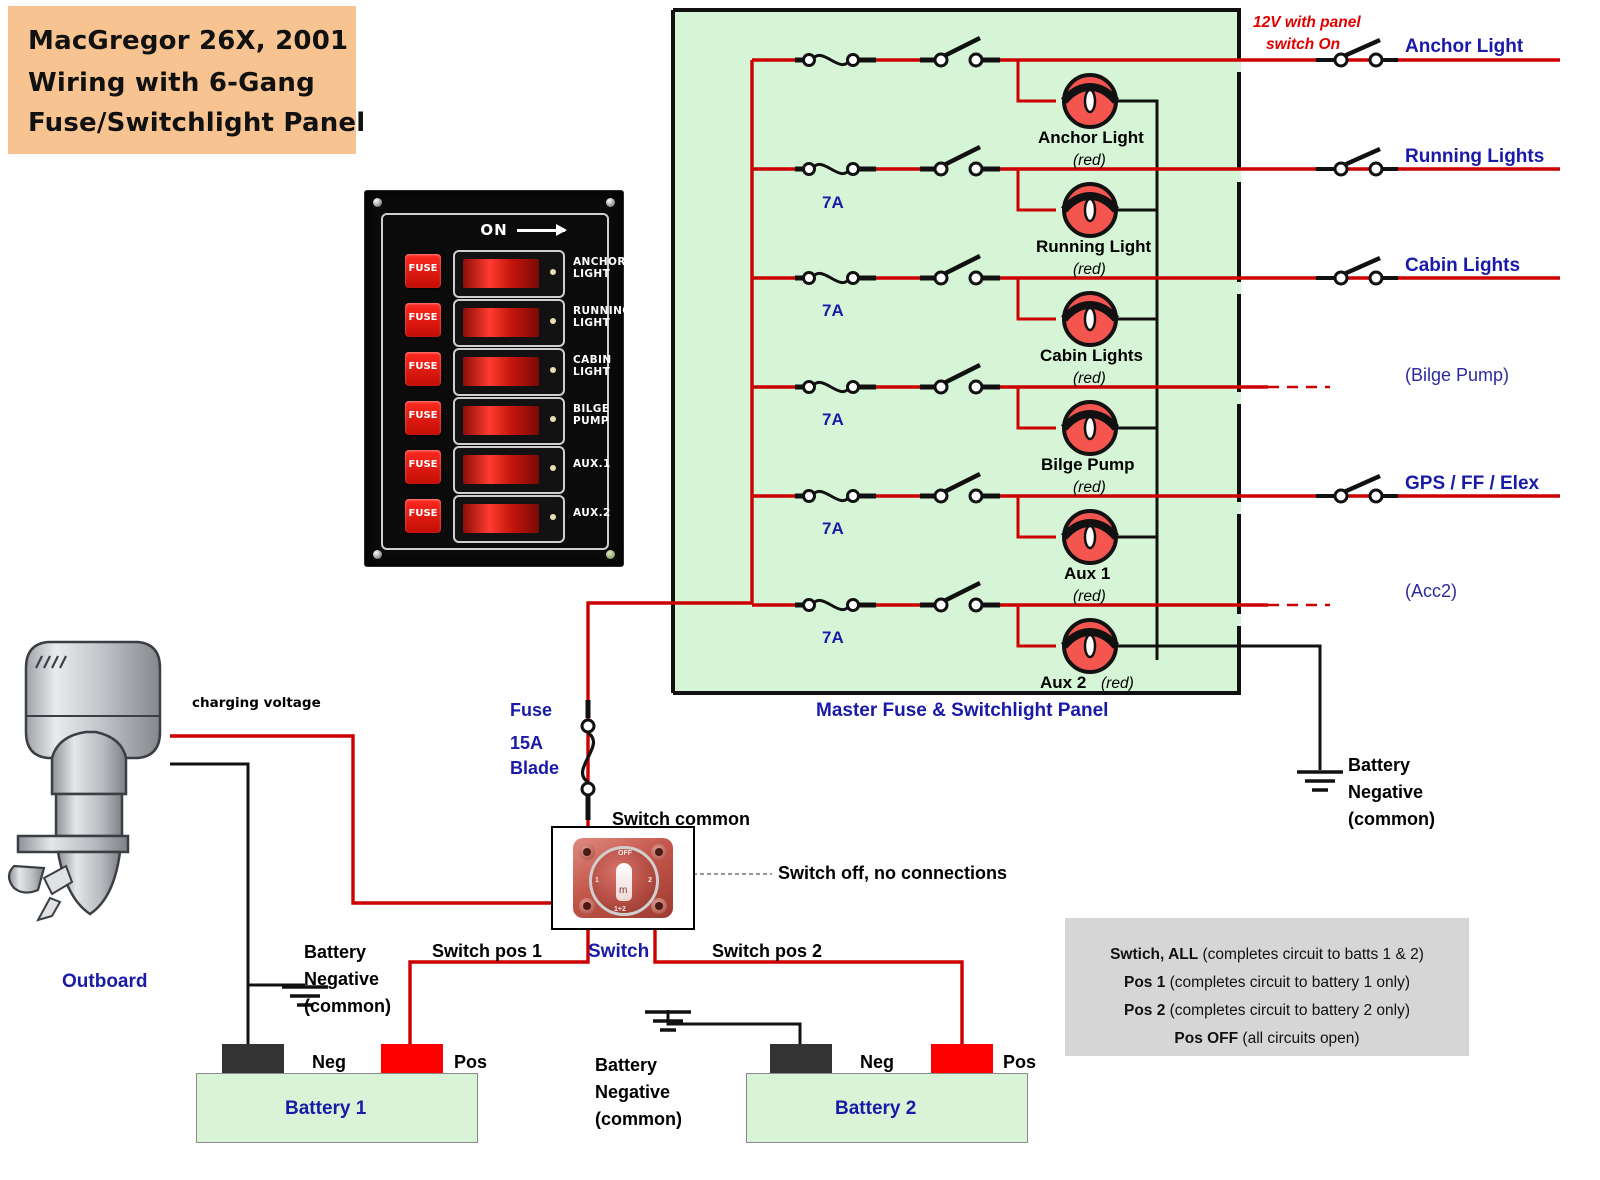 The width and height of the screenshot is (1600, 1180). Describe the element at coordinates (105, 981) in the screenshot. I see `outboard-label: Outboard` at that location.